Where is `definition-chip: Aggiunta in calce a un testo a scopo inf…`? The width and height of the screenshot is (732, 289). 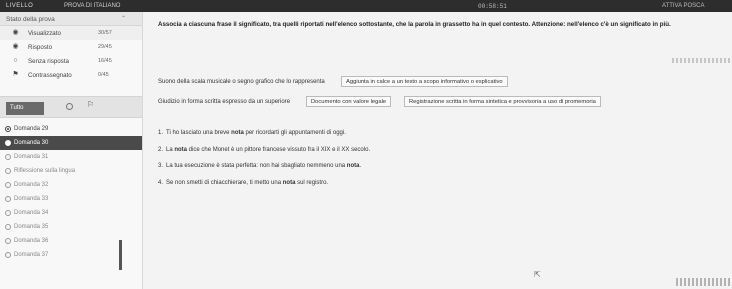
definition-chip: Aggiunta in calce a un testo a scopo inf… is located at coordinates (424, 81).